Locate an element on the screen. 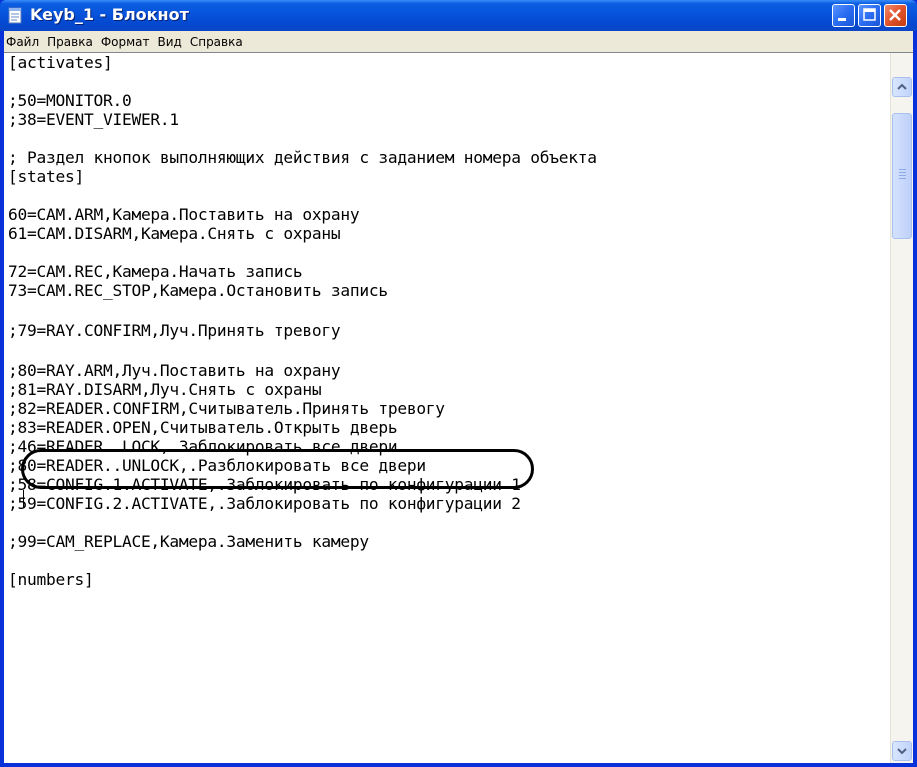 This screenshot has height=767, width=917. highlighted-text-line: ;79=RAY.CONFIRM,Луч.Принять тревогу is located at coordinates (174, 330).